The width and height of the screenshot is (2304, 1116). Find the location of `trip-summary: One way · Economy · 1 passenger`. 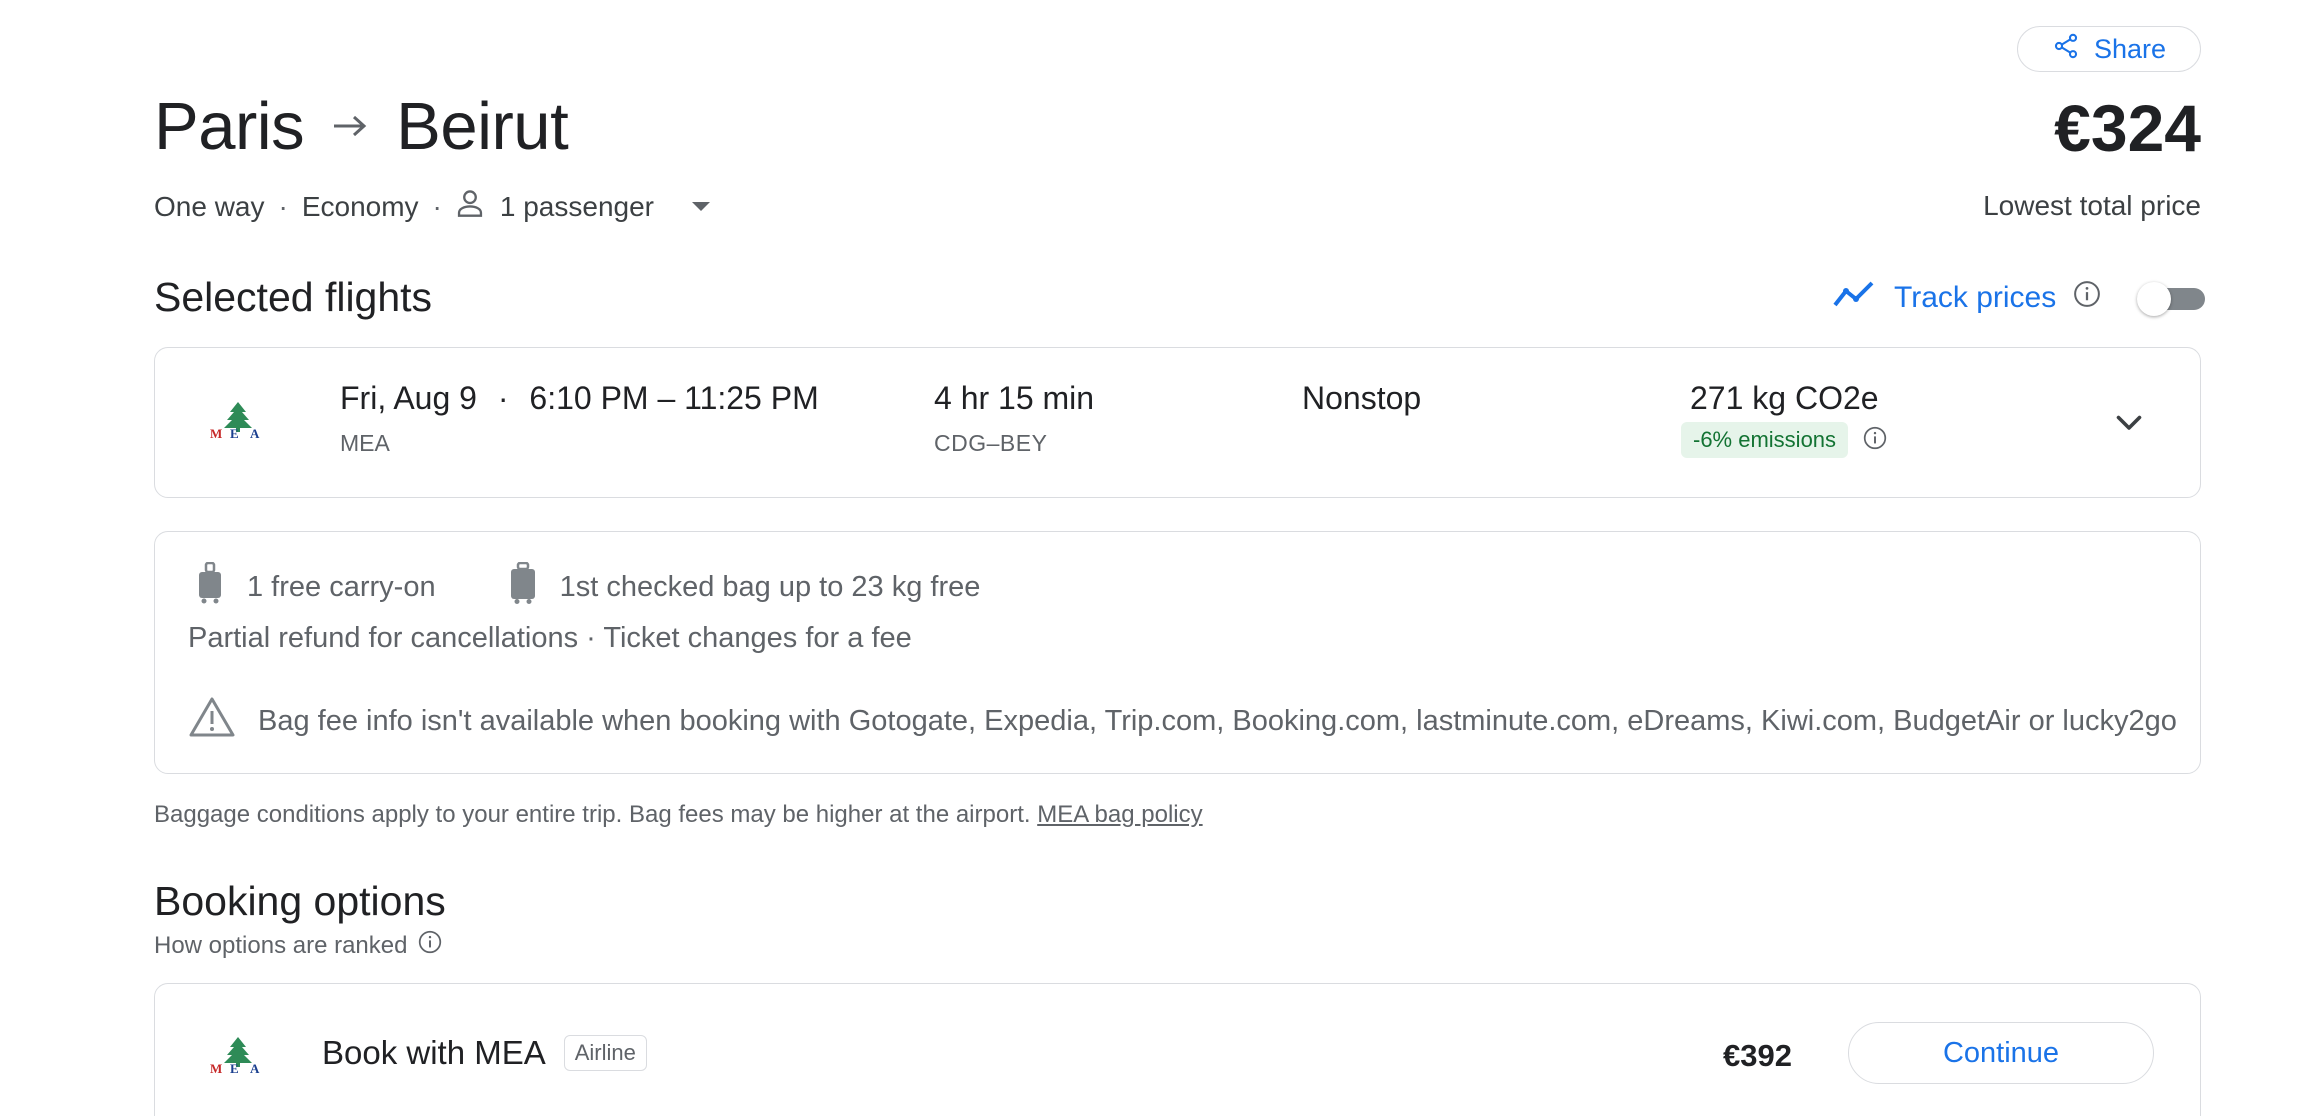

trip-summary: One way · Economy · 1 passenger is located at coordinates (432, 206).